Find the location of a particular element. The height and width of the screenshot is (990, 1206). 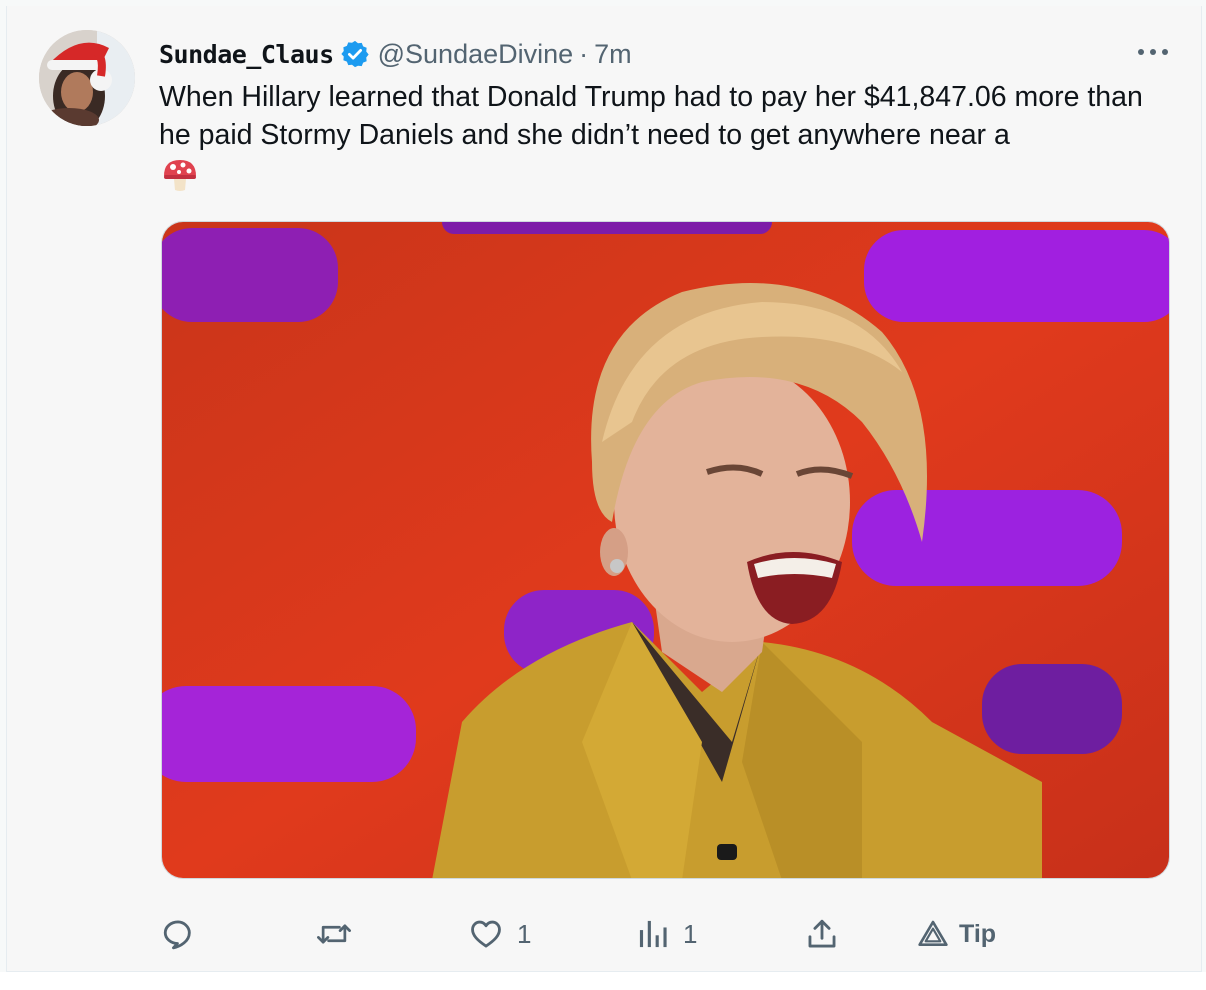

views-count: 1 is located at coordinates (690, 933).